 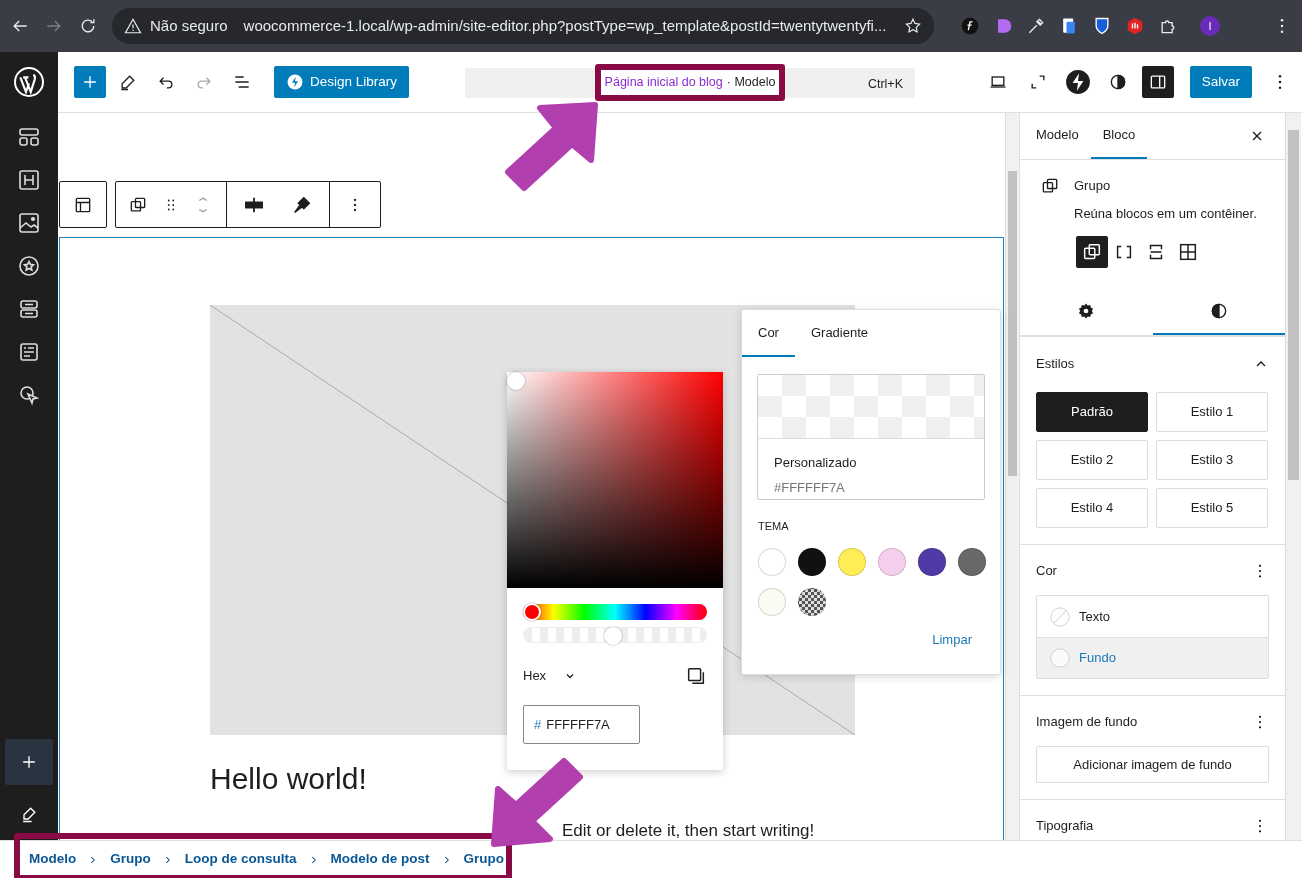 What do you see at coordinates (29, 137) in the screenshot?
I see `patterns-icon` at bounding box center [29, 137].